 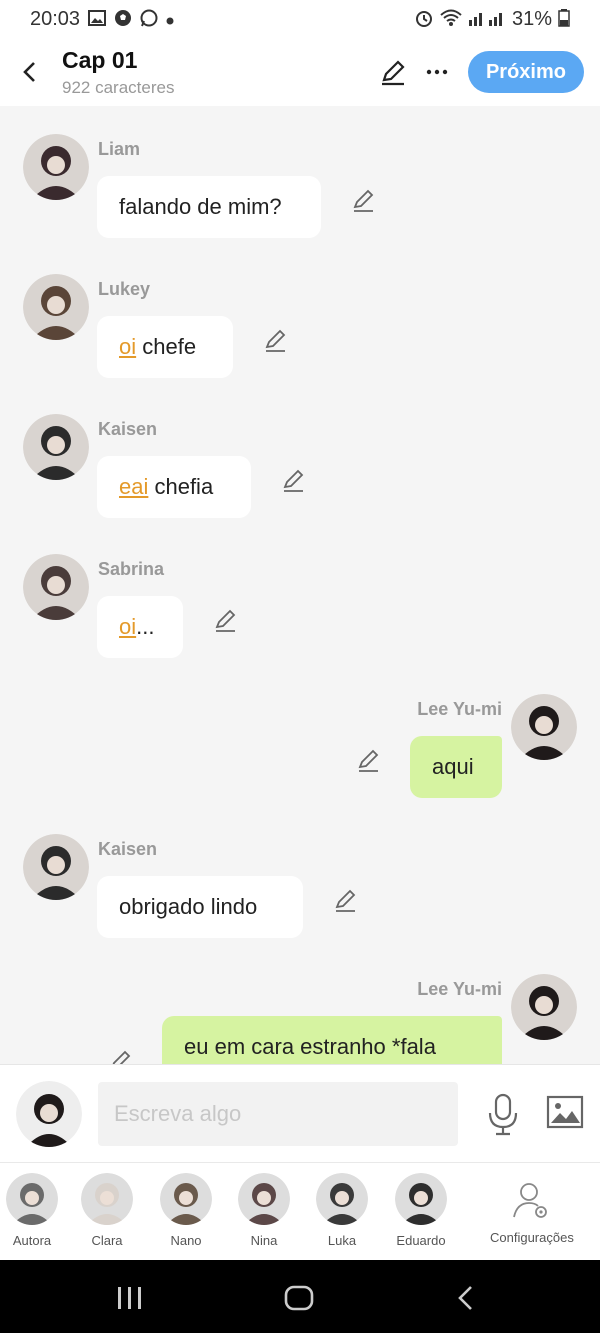 I want to click on recent-apps-button, so click(x=130, y=1300).